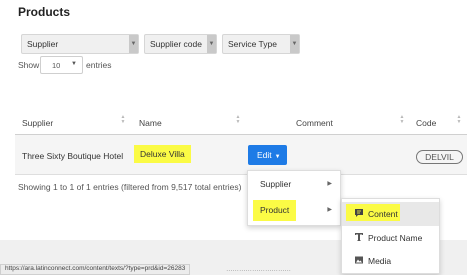  I want to click on column-header-comment: Comment, so click(314, 123).